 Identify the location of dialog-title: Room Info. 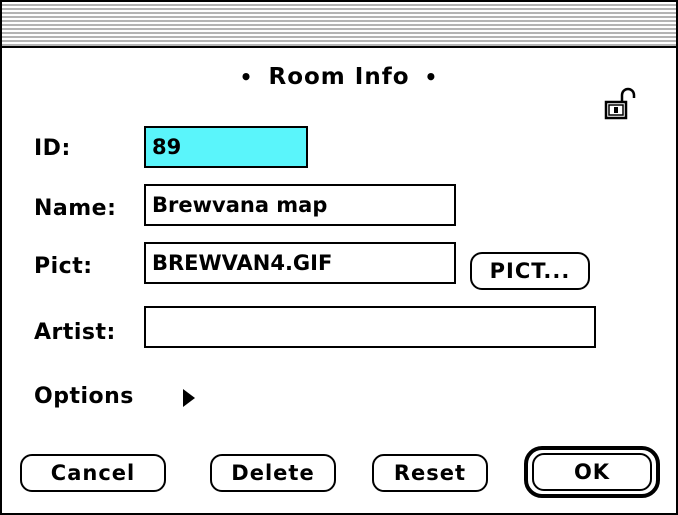
(339, 77).